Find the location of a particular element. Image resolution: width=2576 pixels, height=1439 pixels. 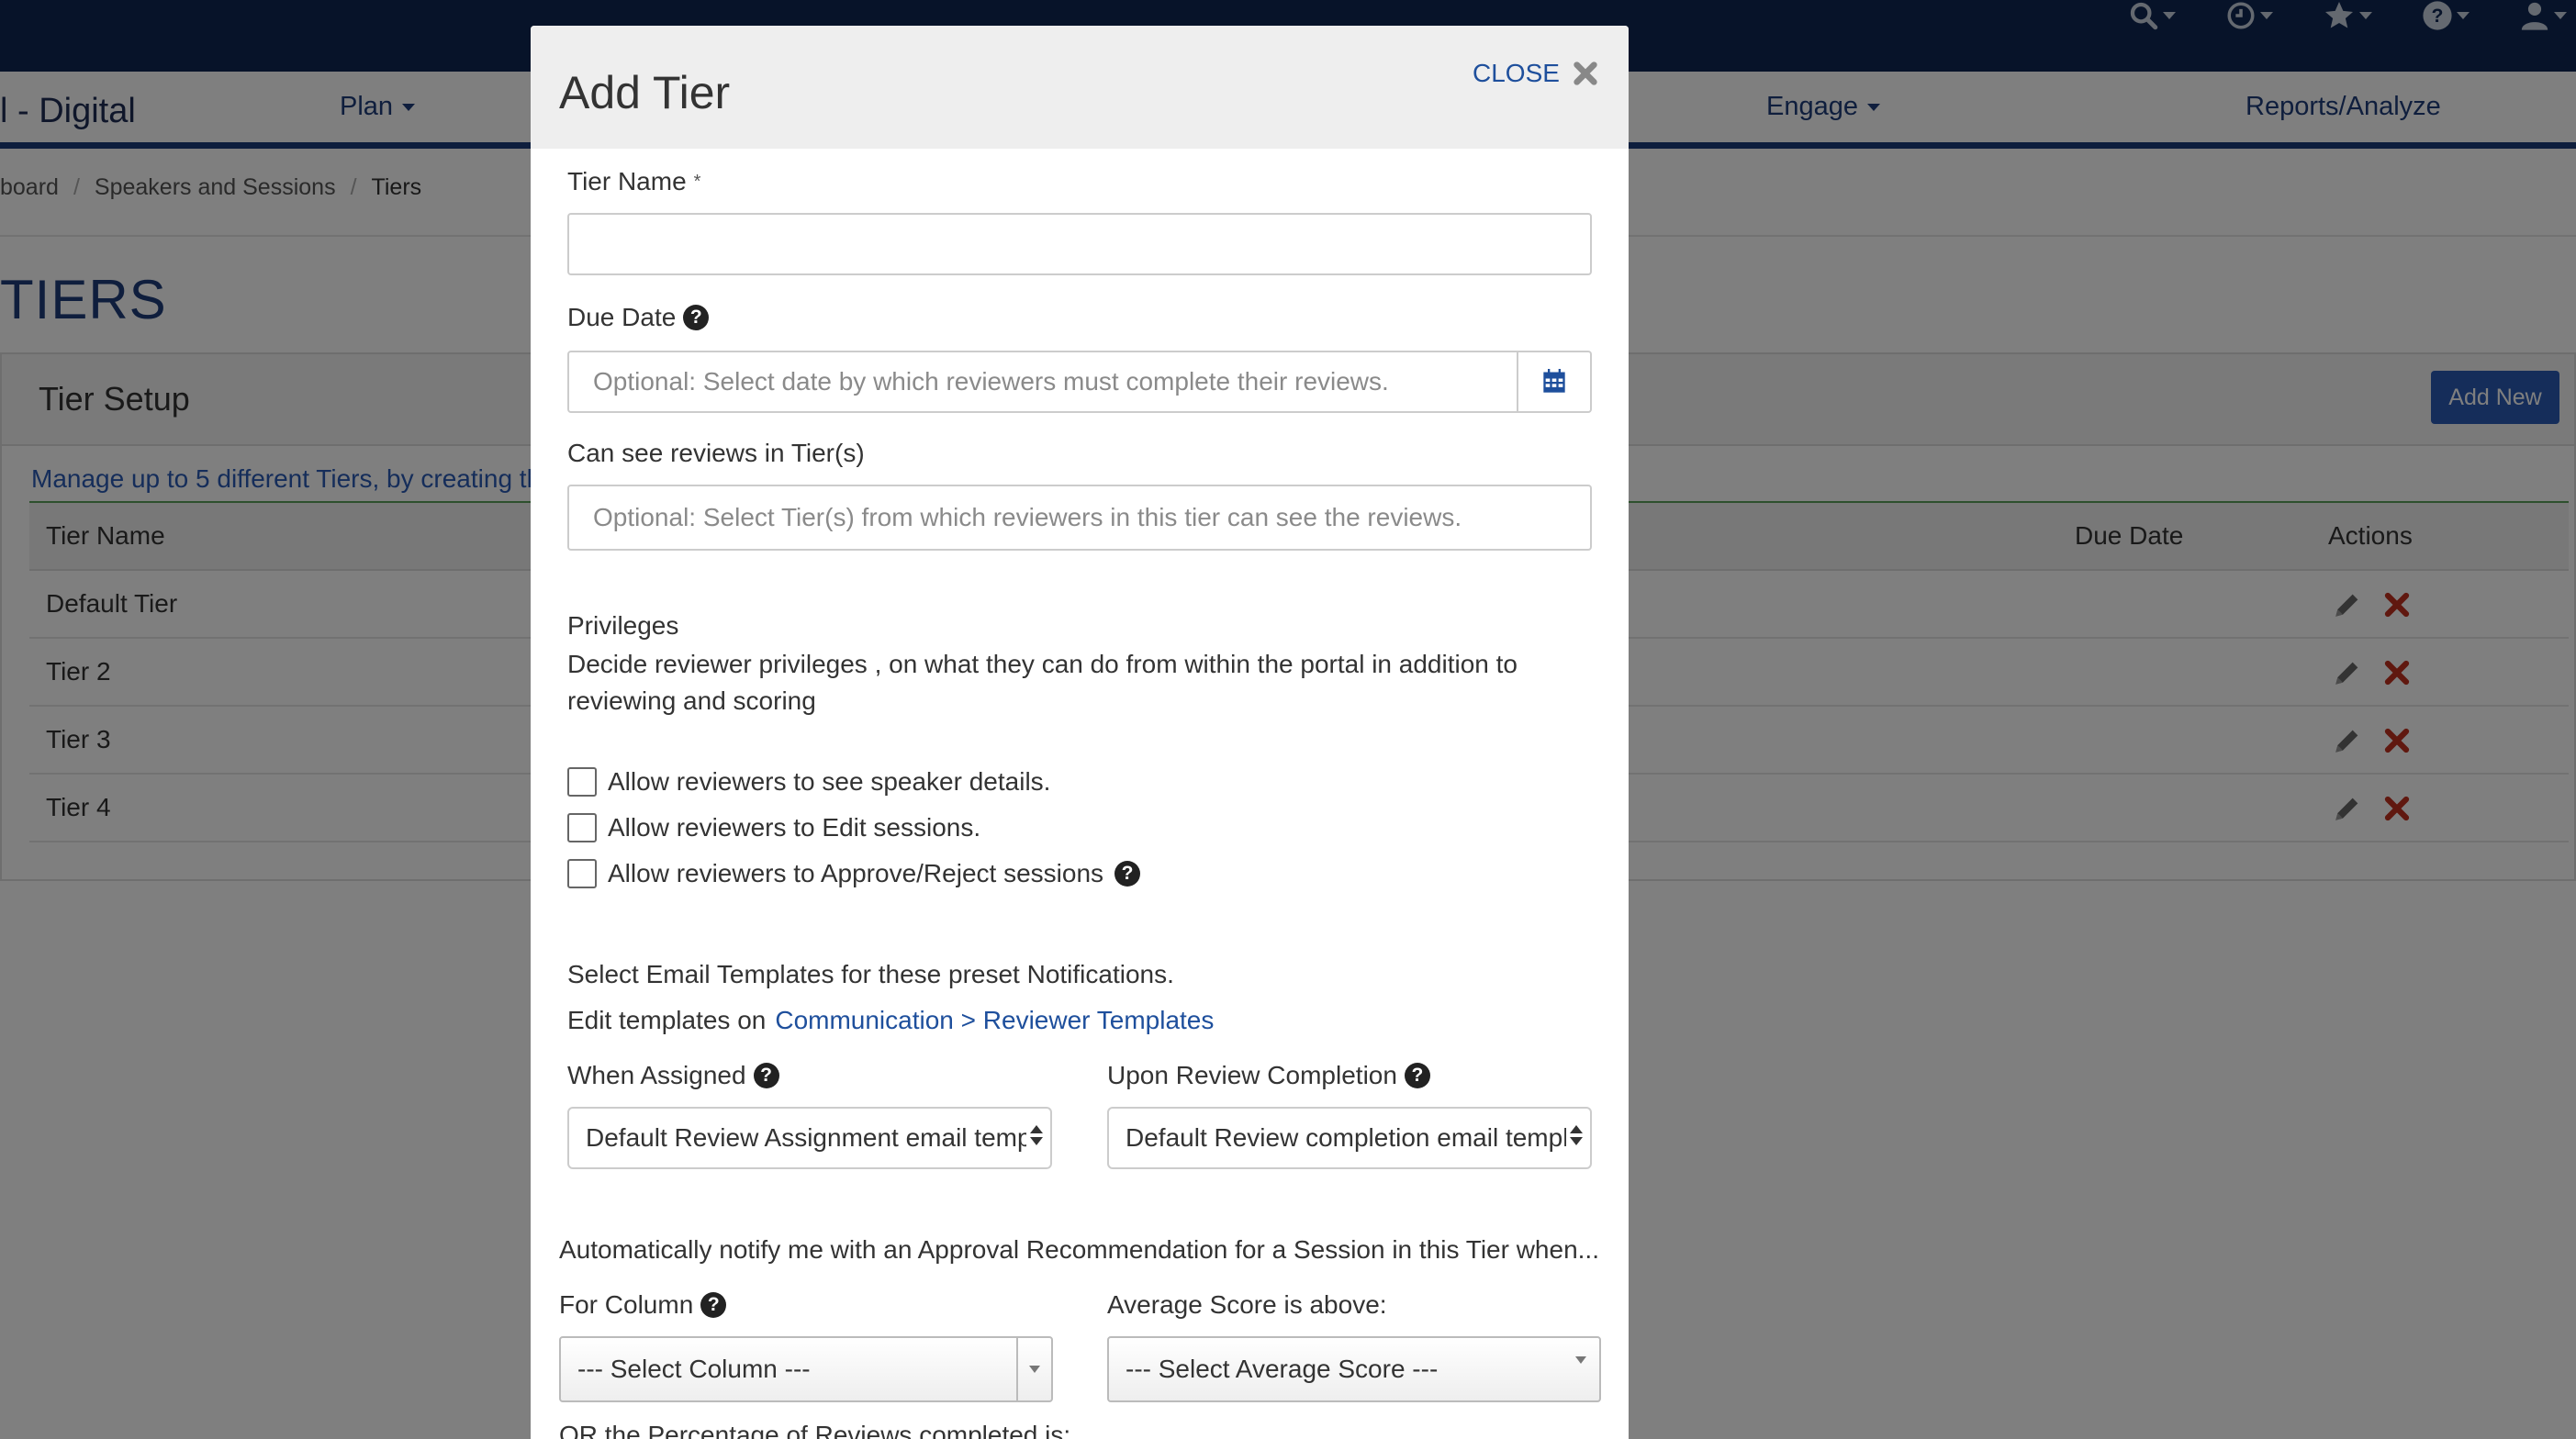

avg-score-label: Average Score is above: is located at coordinates (1247, 1305).